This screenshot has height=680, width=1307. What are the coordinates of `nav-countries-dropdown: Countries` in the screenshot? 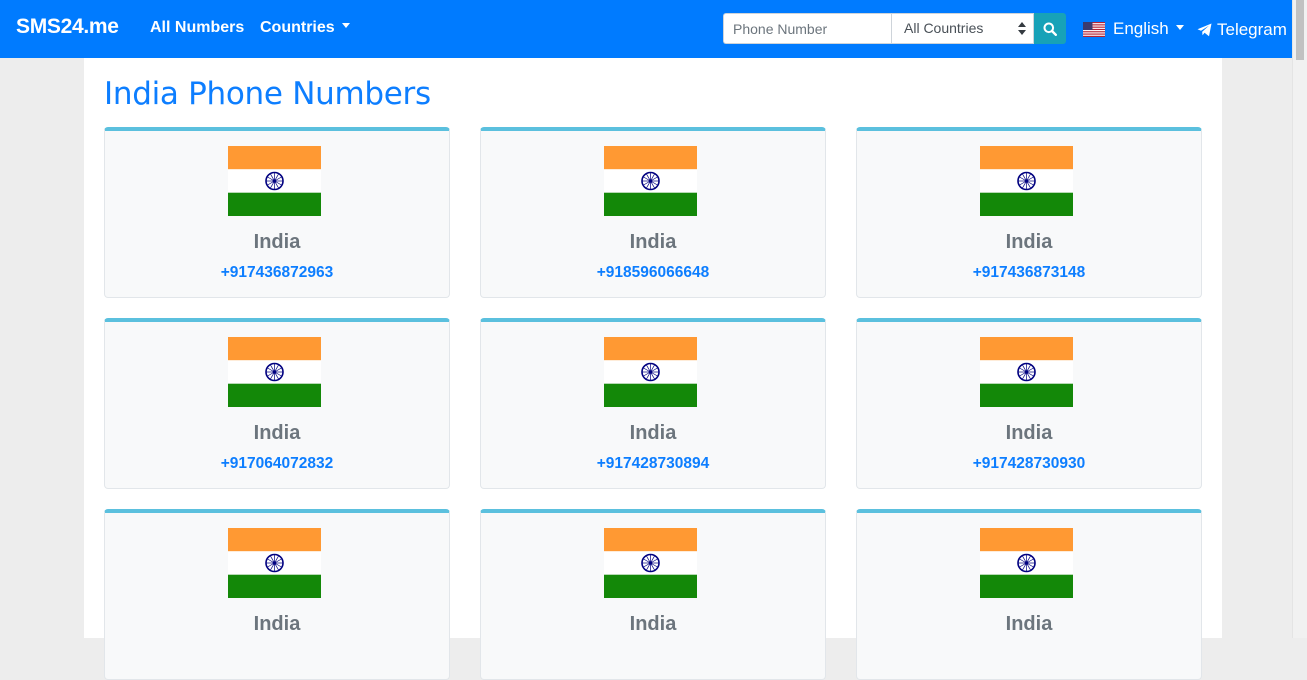 It's located at (305, 28).